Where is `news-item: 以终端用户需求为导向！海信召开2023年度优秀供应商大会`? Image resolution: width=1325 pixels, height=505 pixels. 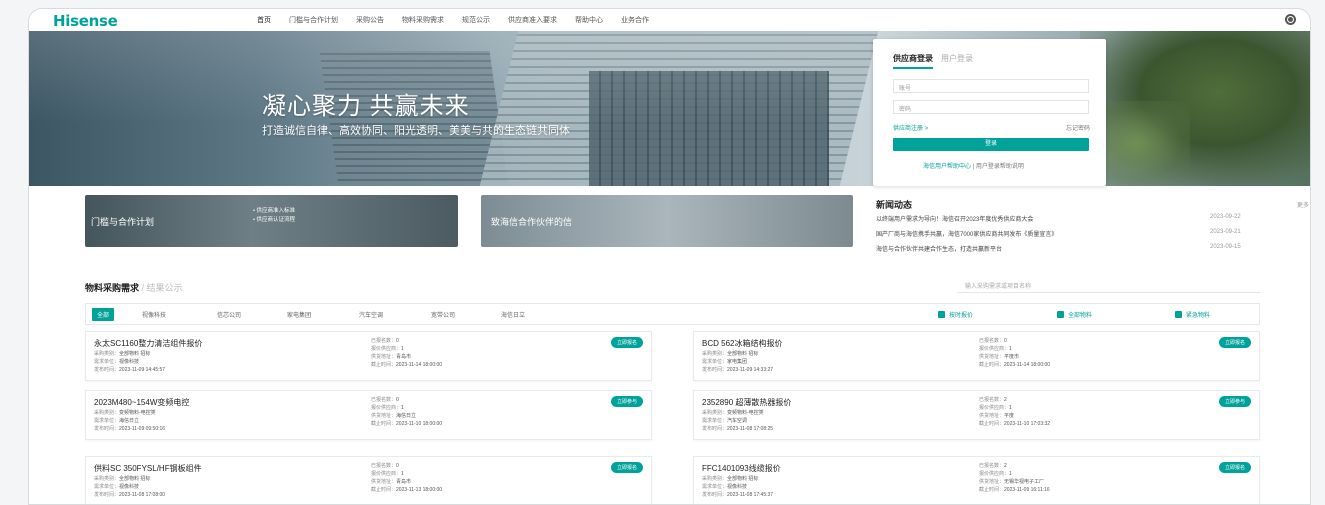 news-item: 以终端用户需求为导向！海信召开2023年度优秀供应商大会 is located at coordinates (954, 218).